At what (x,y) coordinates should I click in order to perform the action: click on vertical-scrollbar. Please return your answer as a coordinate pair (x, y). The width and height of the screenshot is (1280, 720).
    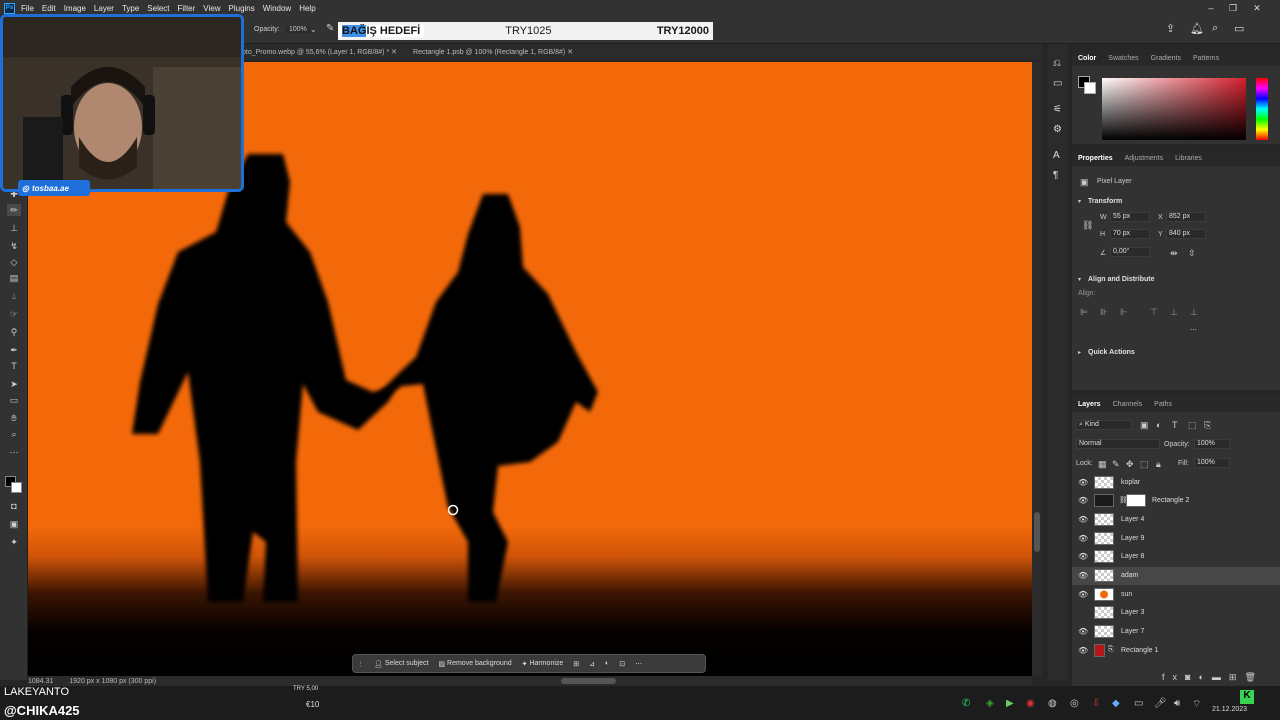
    Looking at the image, I should click on (1037, 369).